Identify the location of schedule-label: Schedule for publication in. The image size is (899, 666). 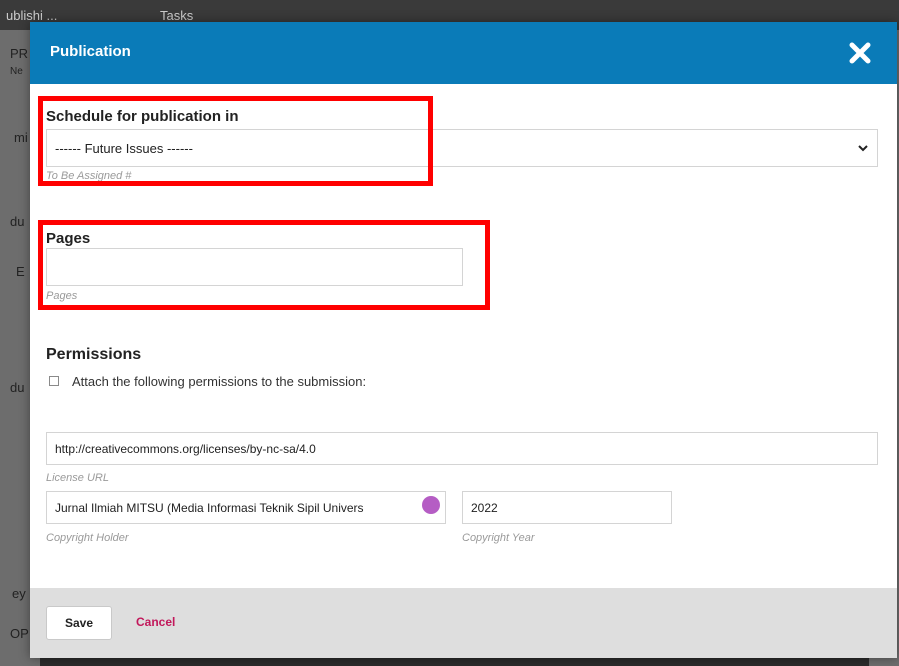
(142, 116).